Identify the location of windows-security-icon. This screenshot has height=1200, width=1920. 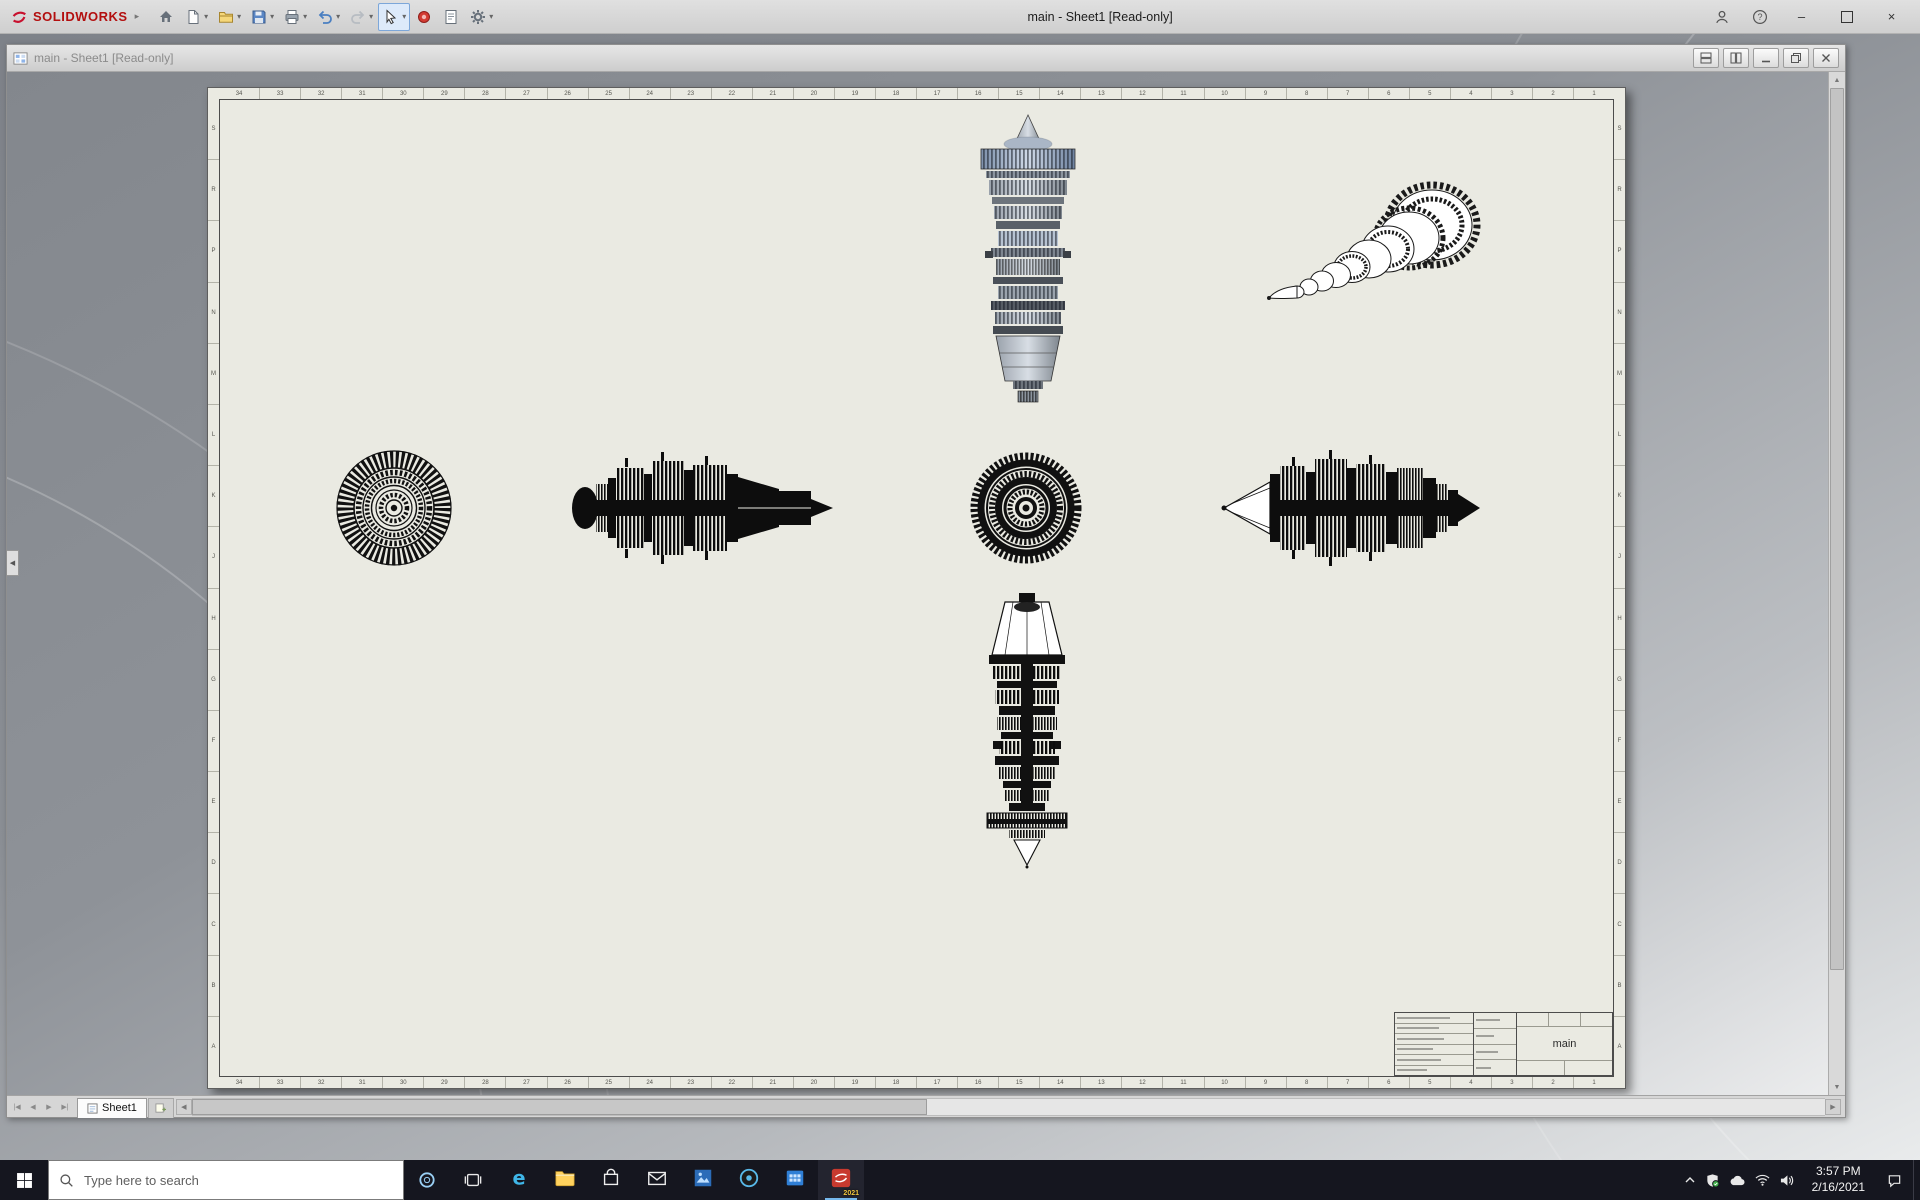
(1712, 1180).